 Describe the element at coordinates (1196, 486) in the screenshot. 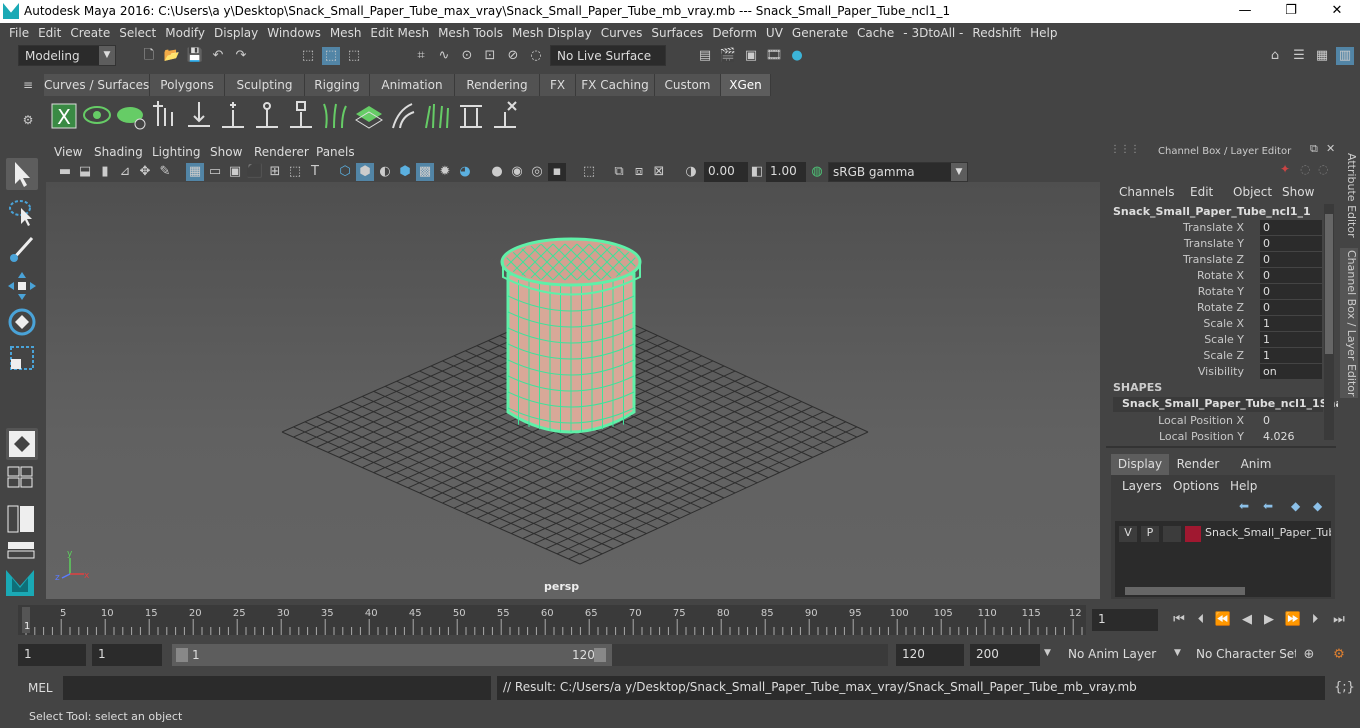

I see `menu-options: Options` at that location.